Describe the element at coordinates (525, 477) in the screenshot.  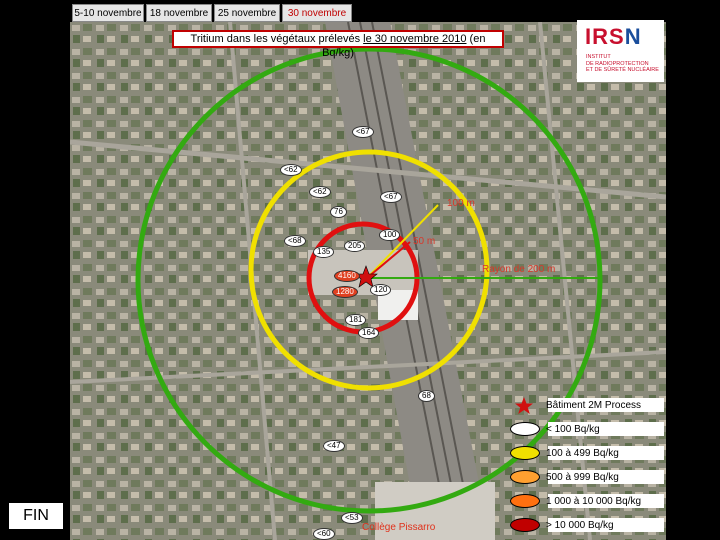
I see `legend-swatch-light-orange` at that location.